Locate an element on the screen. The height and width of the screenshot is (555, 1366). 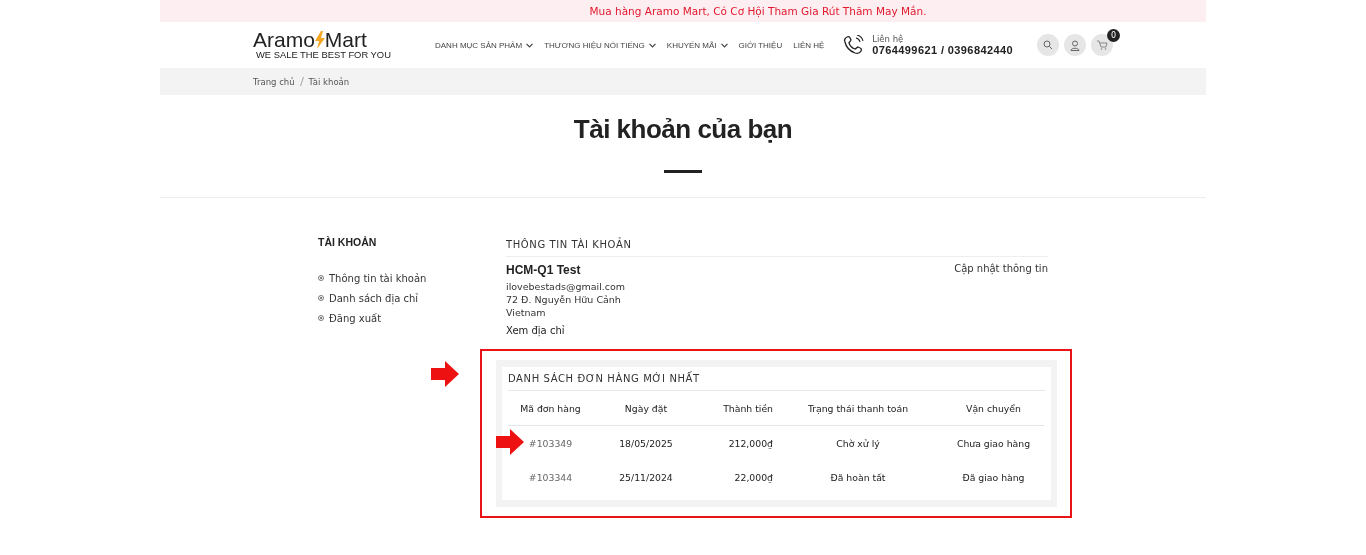
order-link: #103344 is located at coordinates (550, 477).